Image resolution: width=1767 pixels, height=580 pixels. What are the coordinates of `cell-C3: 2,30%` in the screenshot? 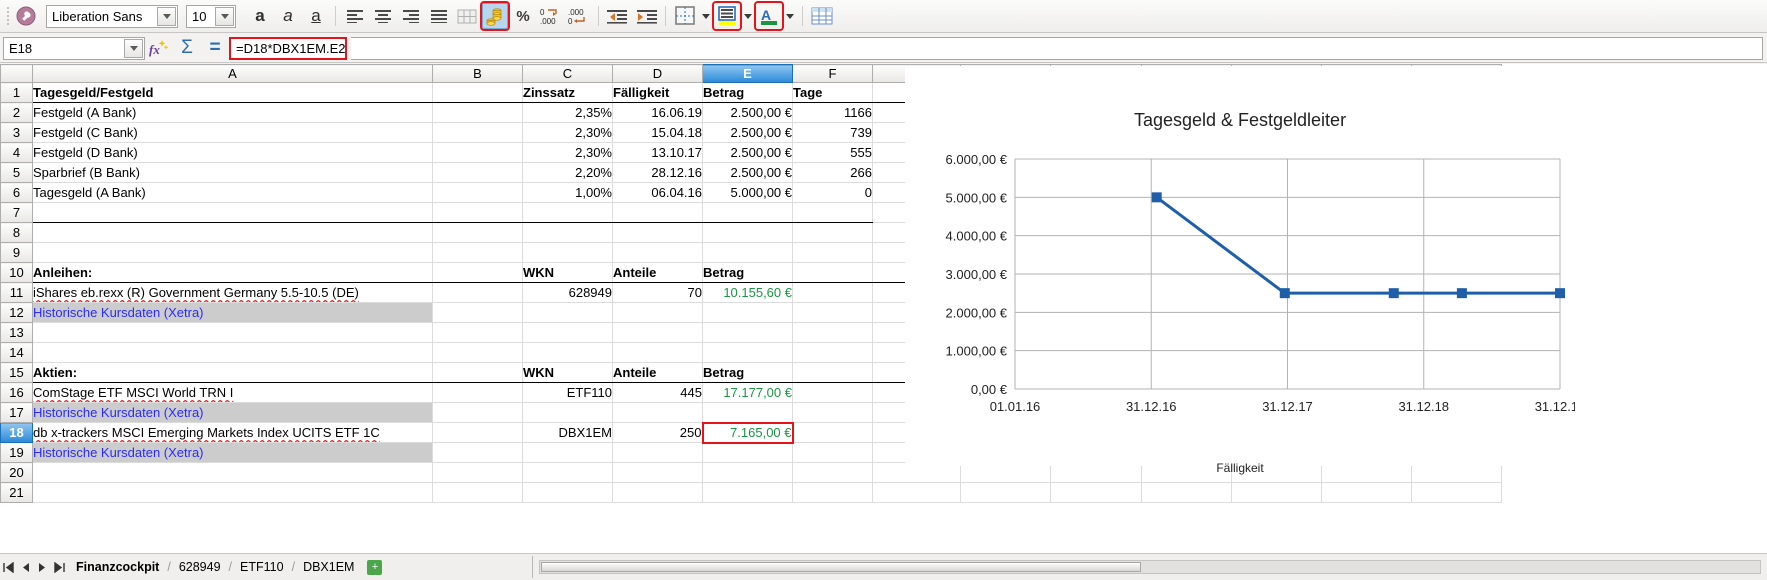 It's located at (567, 132).